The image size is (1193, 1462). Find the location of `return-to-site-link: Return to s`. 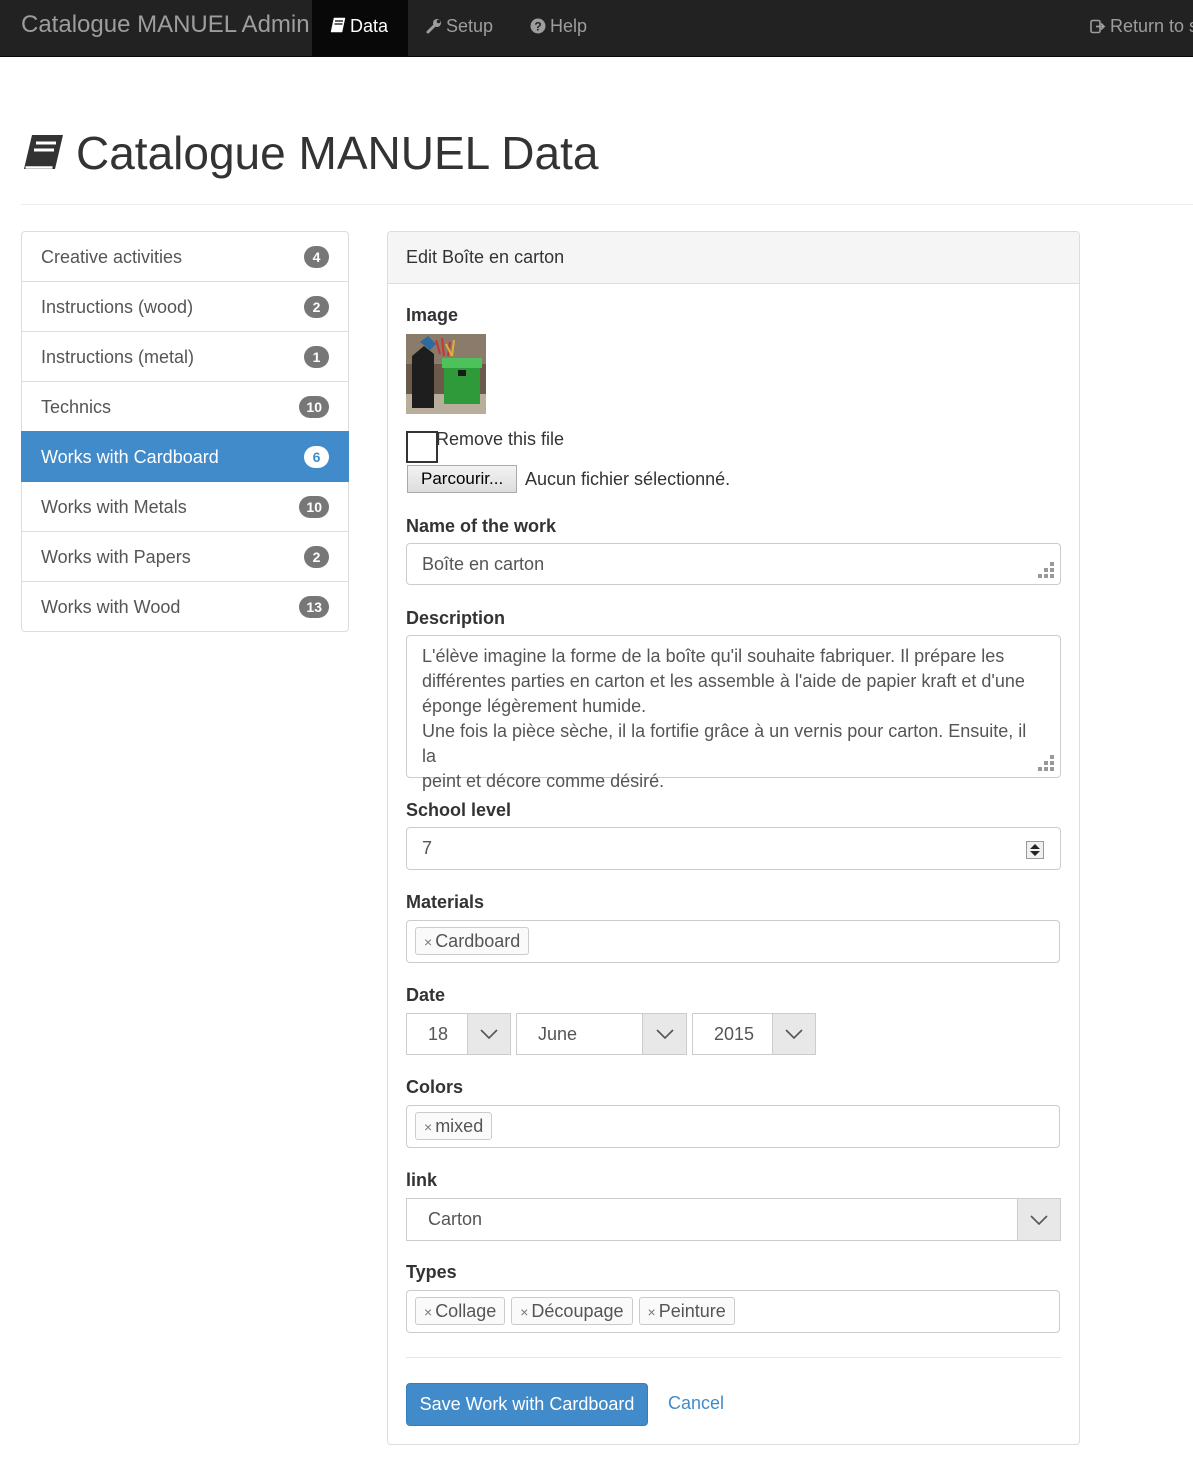

return-to-site-link: Return to s is located at coordinates (1132, 28).